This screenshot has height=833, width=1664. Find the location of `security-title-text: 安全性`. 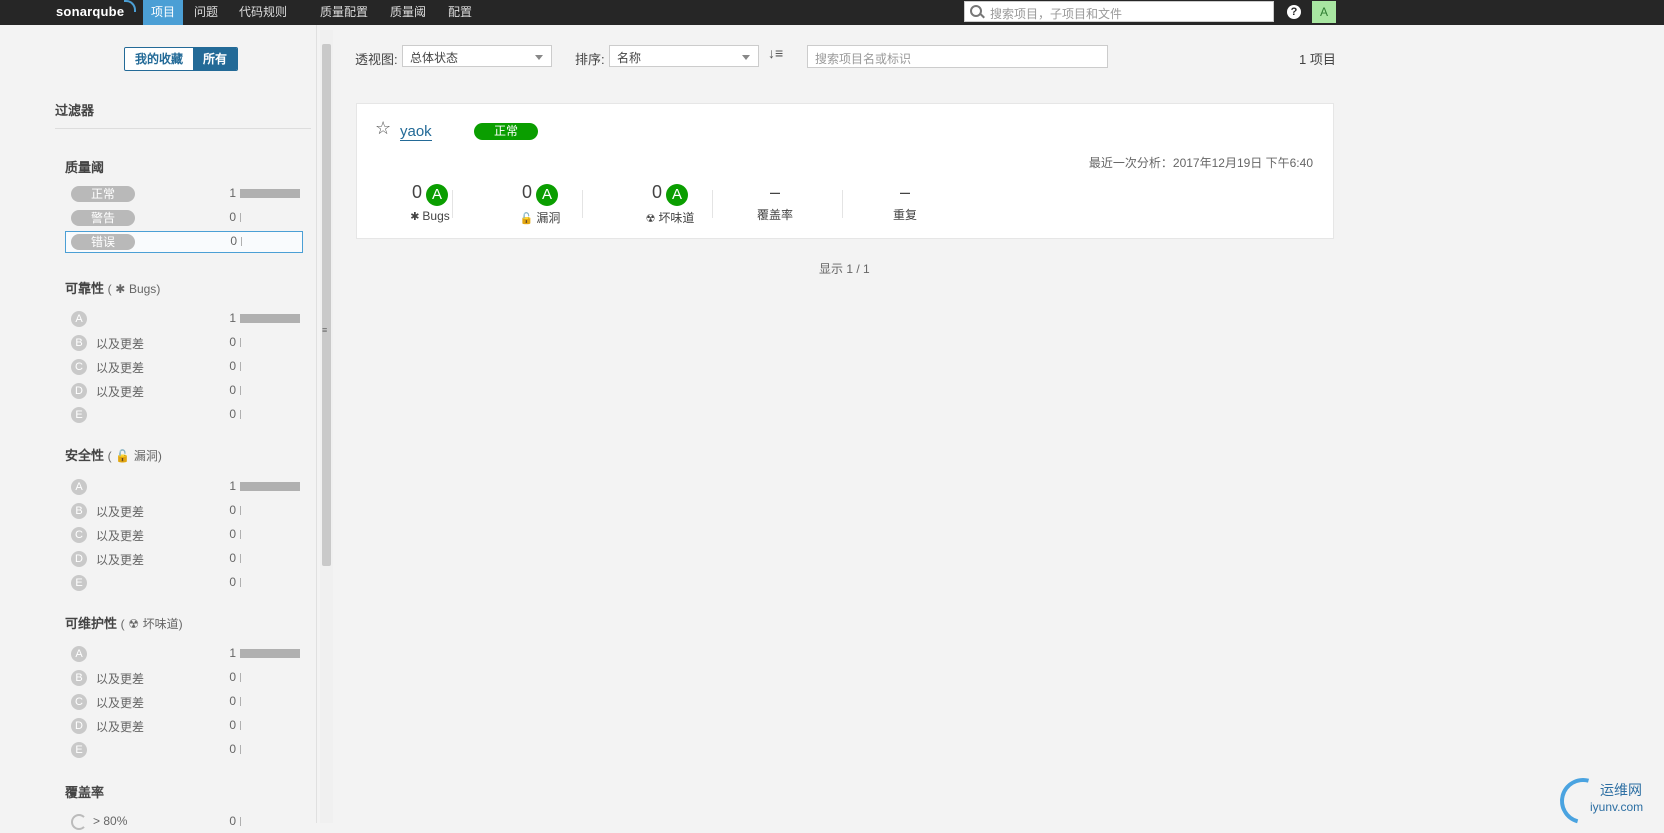

security-title-text: 安全性 is located at coordinates (85, 455).